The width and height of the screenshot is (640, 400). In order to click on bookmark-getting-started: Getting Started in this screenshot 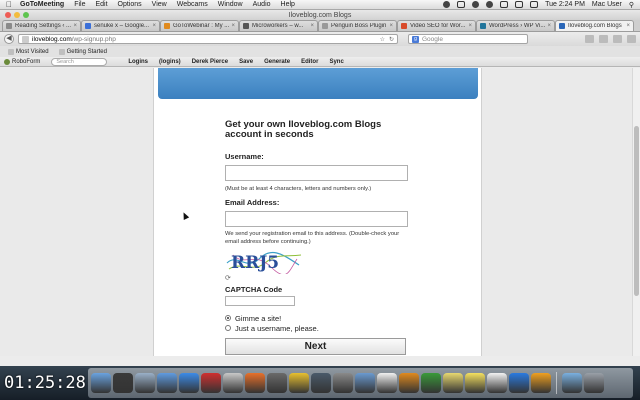, I will do `click(82, 51)`.